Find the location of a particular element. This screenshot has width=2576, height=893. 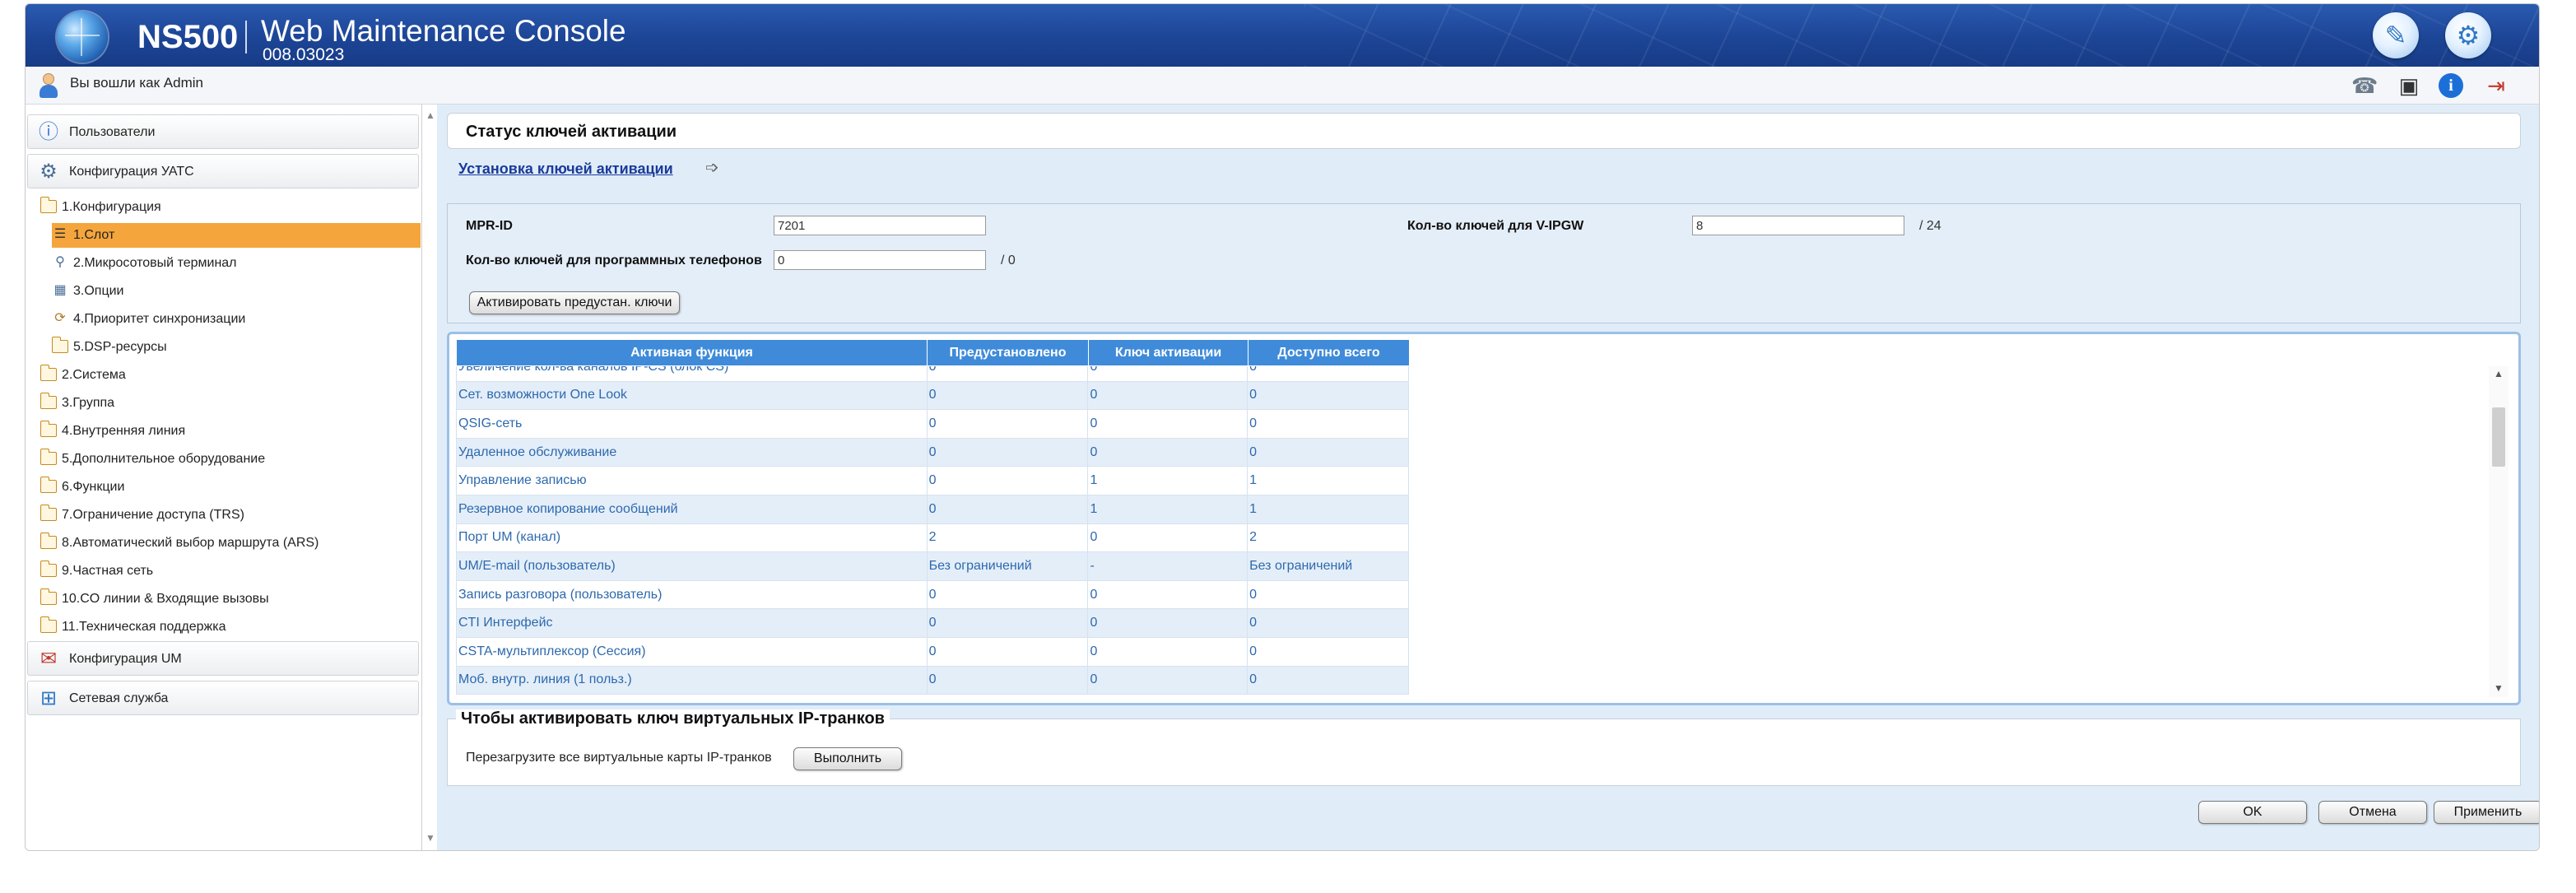

sidebar-section-label: Пользователи is located at coordinates (112, 132).